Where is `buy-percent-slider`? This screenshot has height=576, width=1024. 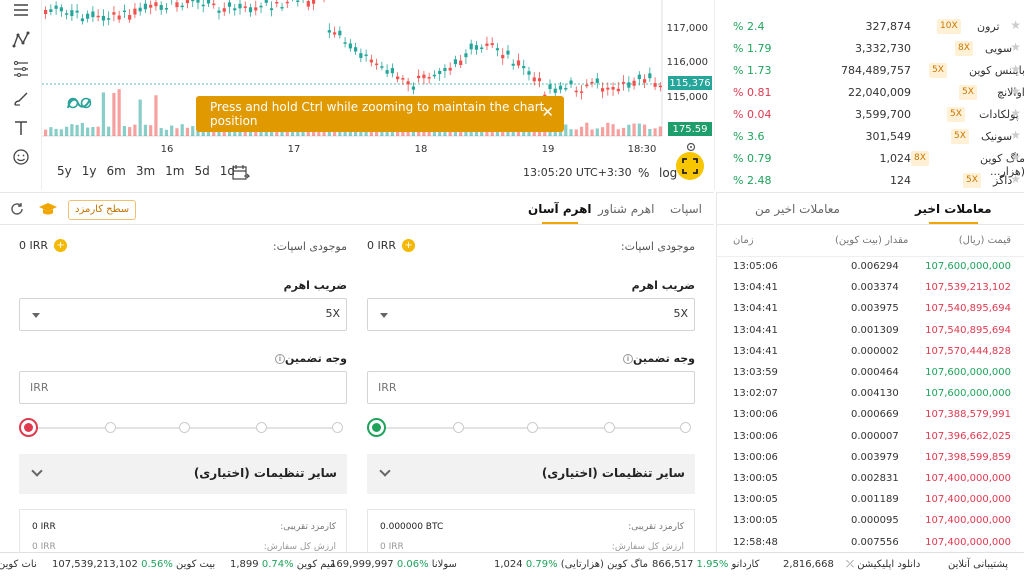 buy-percent-slider is located at coordinates (531, 428).